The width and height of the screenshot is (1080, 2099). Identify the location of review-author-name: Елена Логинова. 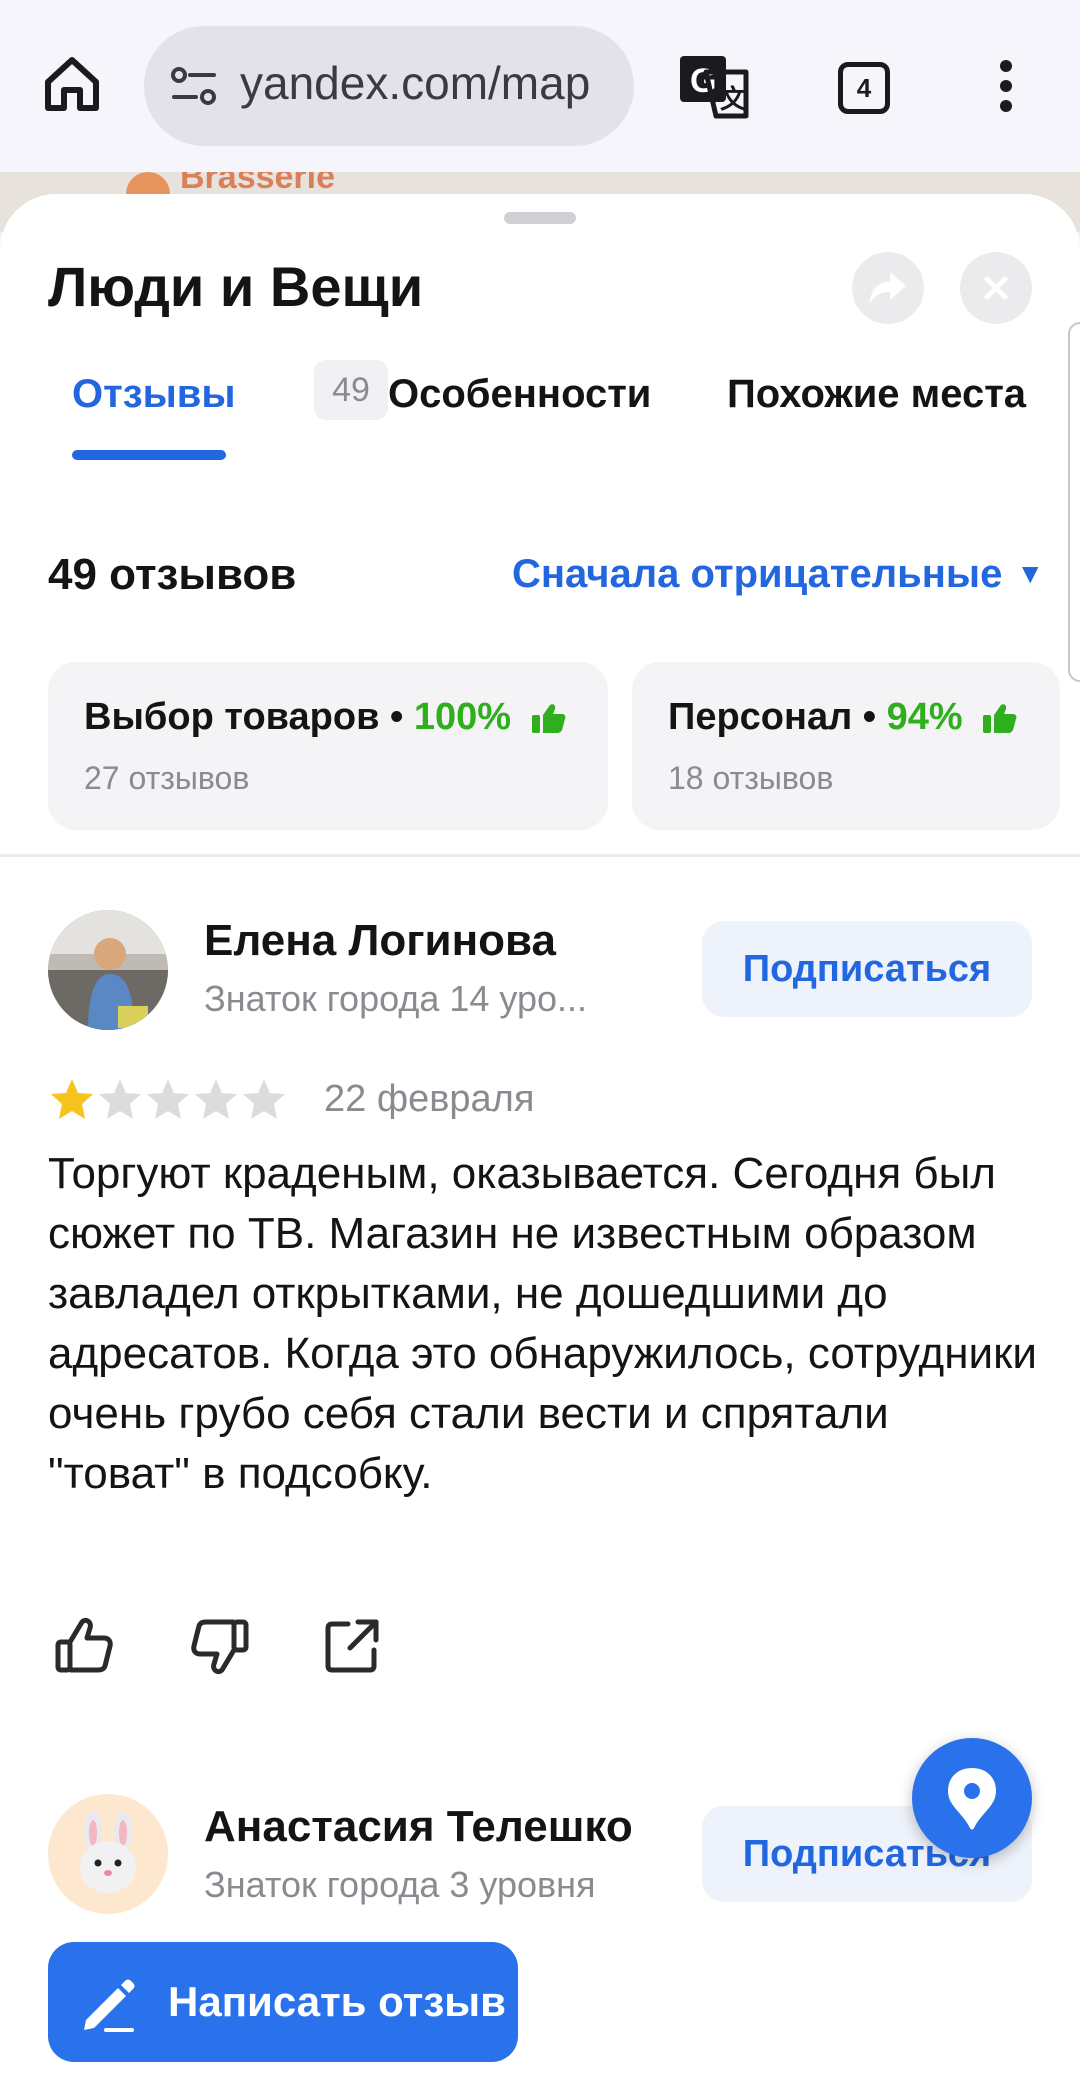
(380, 941).